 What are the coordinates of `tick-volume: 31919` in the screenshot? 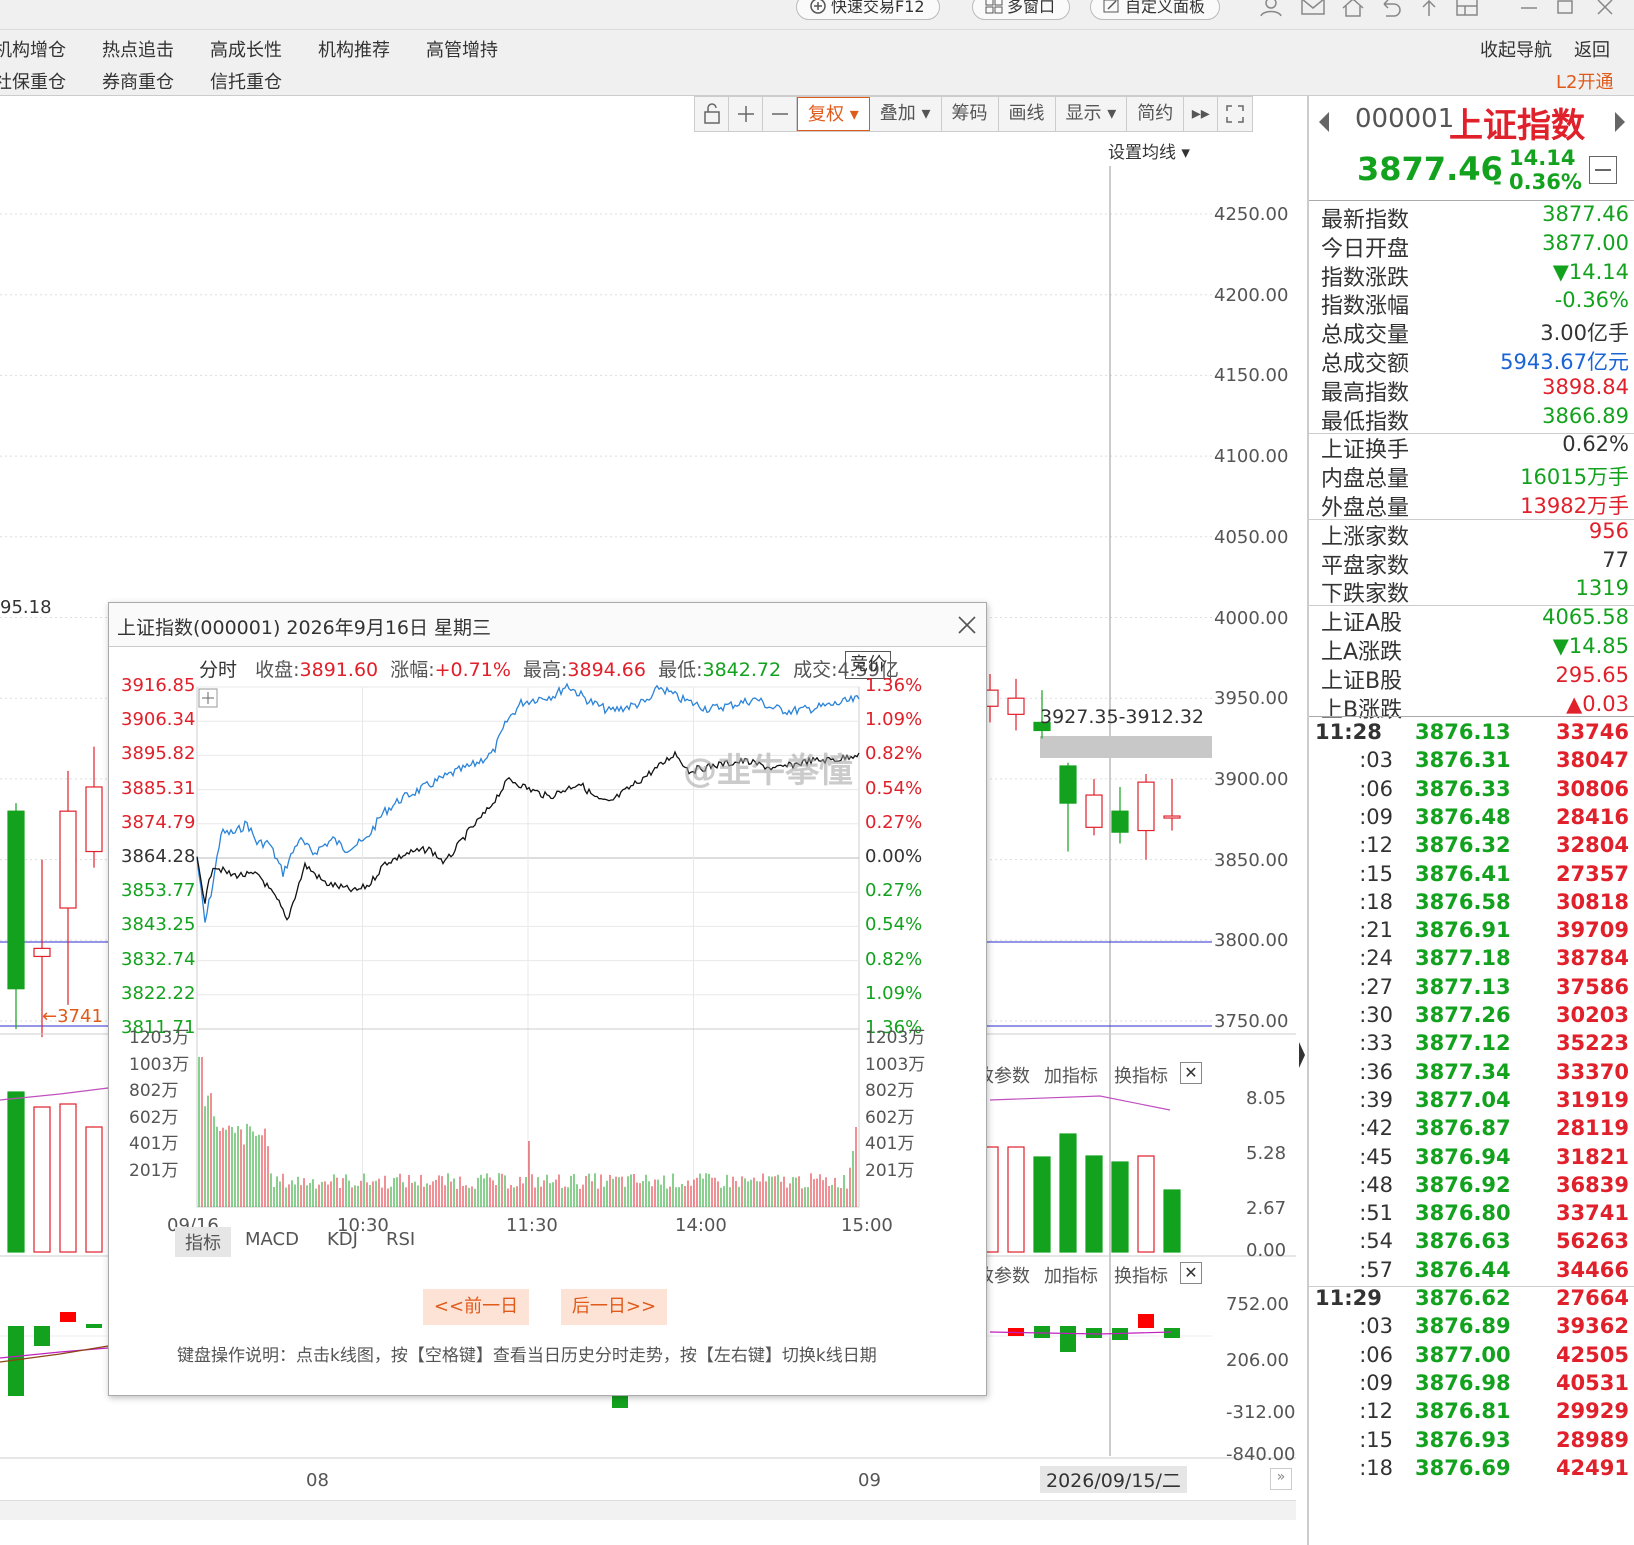 It's located at (1592, 1099).